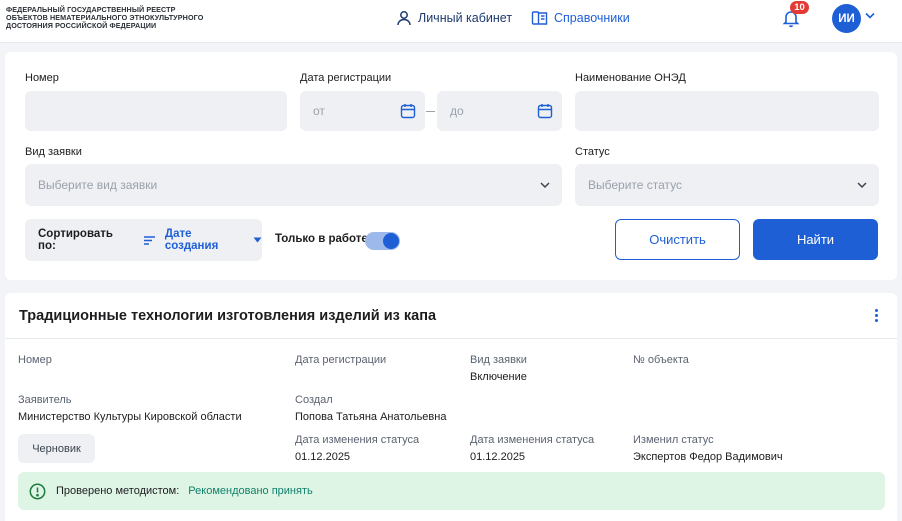 This screenshot has width=902, height=521. I want to click on nav-directories: Справочники, so click(580, 18).